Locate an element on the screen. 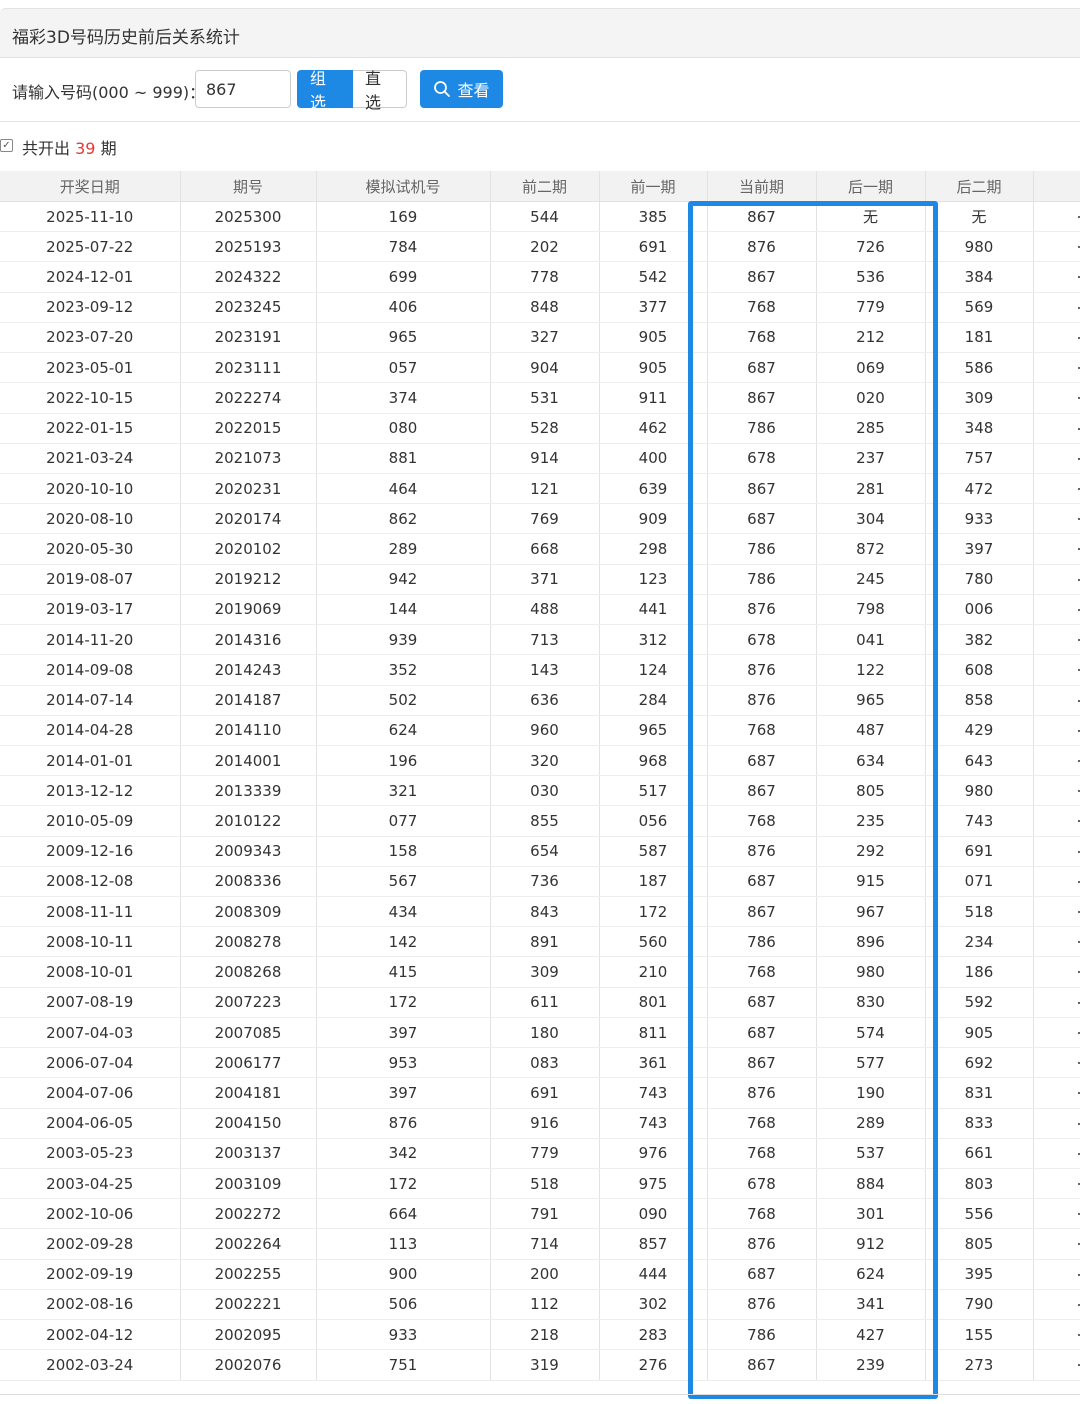  number-input is located at coordinates (243, 89).